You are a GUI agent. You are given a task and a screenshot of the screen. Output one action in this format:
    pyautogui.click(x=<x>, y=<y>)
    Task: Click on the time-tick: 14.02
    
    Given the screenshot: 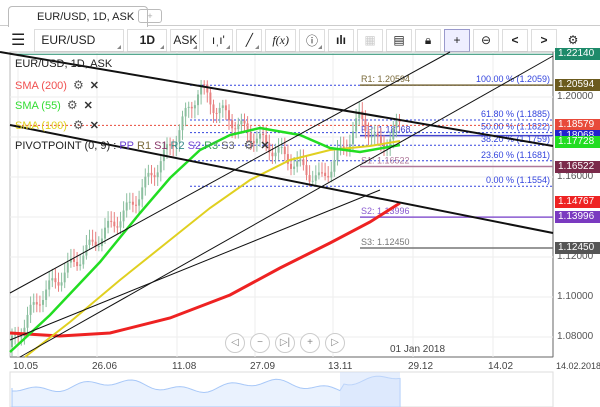 What is the action you would take?
    pyautogui.click(x=501, y=366)
    